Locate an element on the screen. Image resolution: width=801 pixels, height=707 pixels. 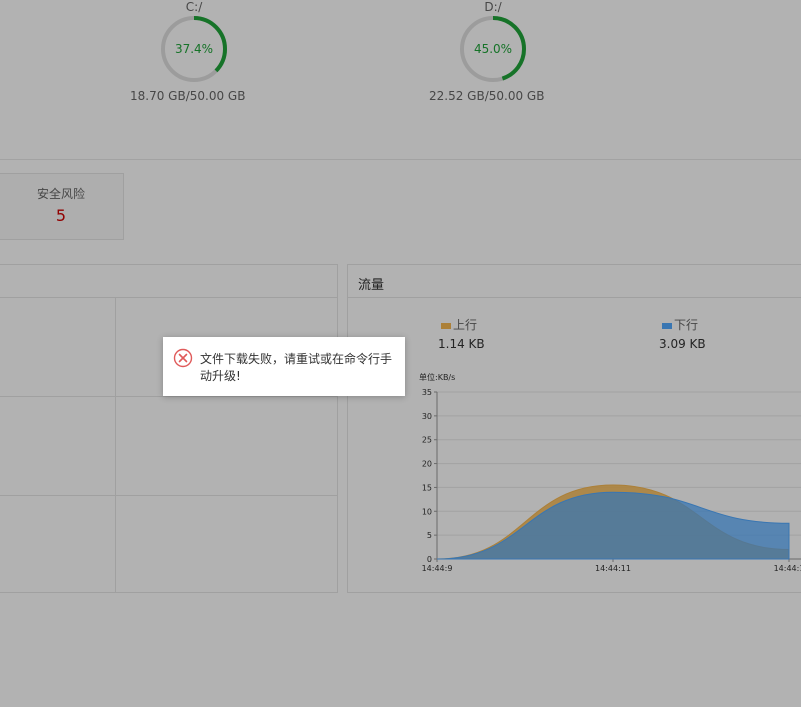
toast-message: 文件下载失败，请重试或在命令行手动升级! is located at coordinates (296, 367).